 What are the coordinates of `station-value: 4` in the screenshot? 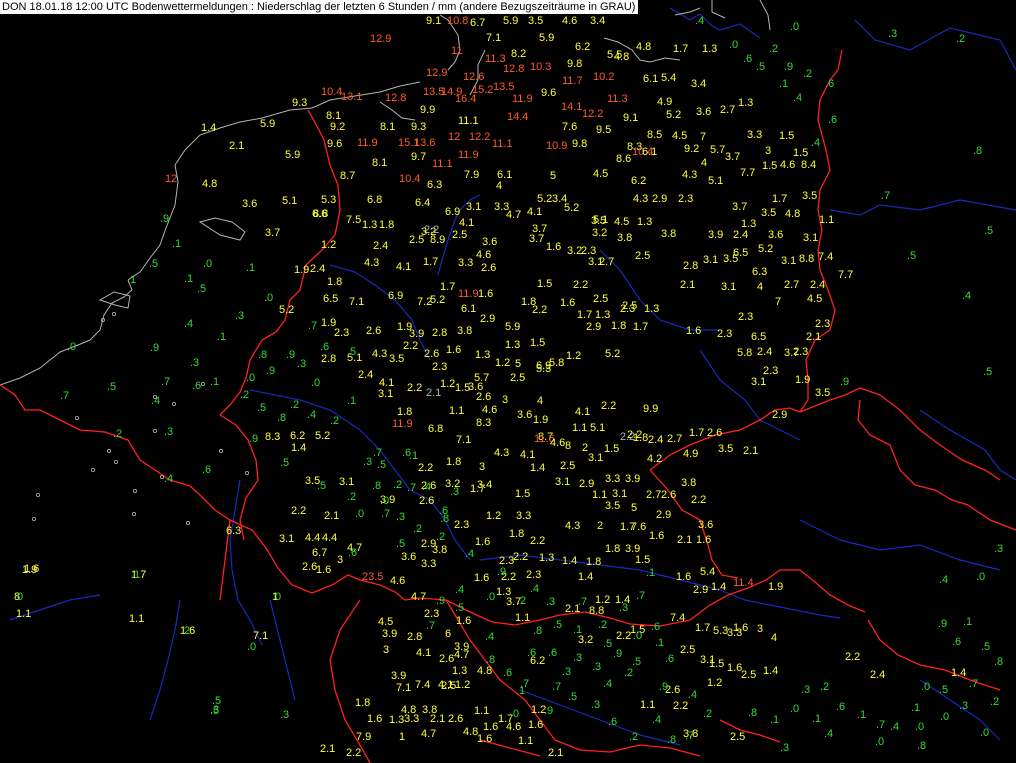 It's located at (774, 638).